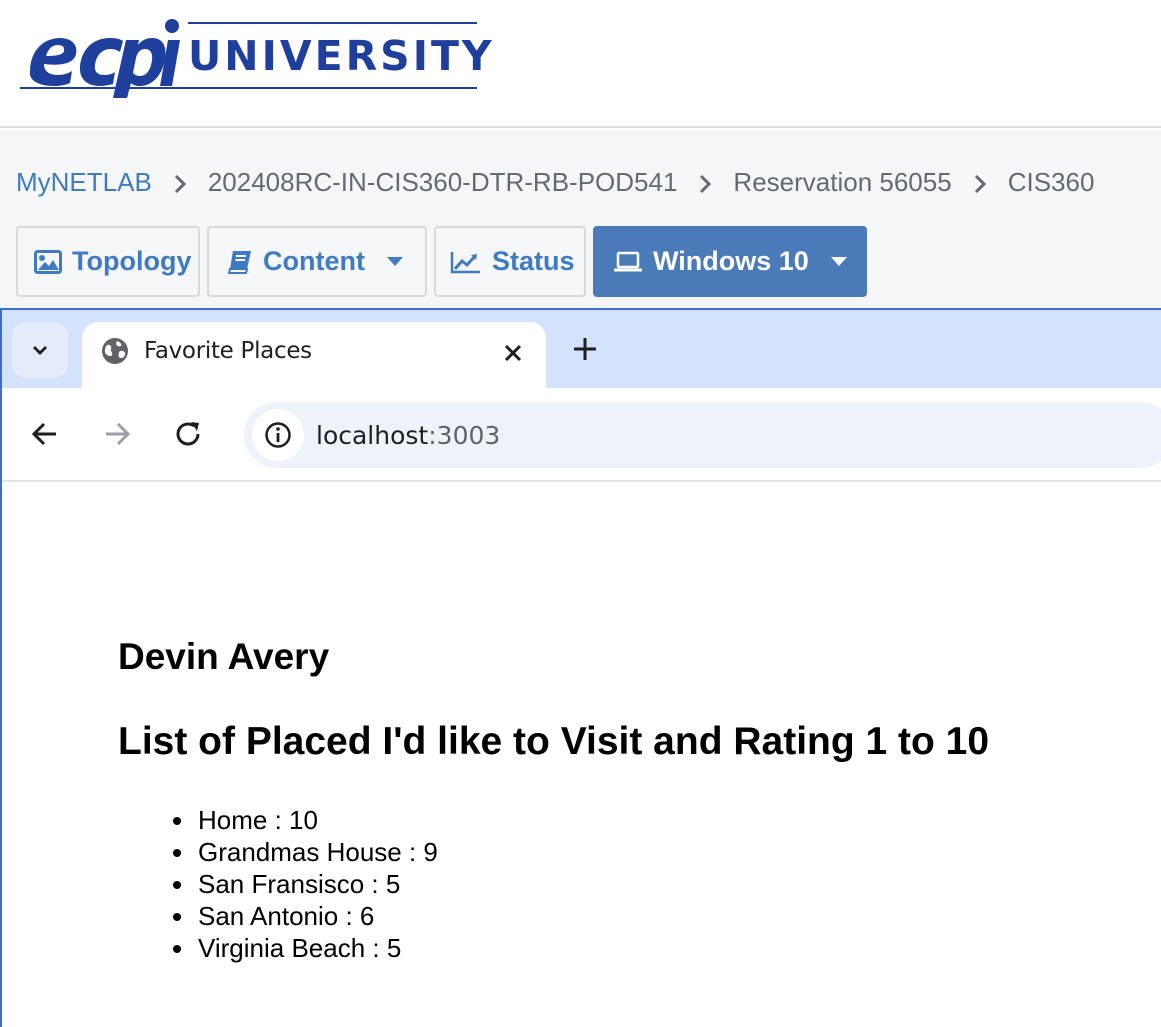  Describe the element at coordinates (1051, 181) in the screenshot. I see `breadcrumb-course: CIS360` at that location.